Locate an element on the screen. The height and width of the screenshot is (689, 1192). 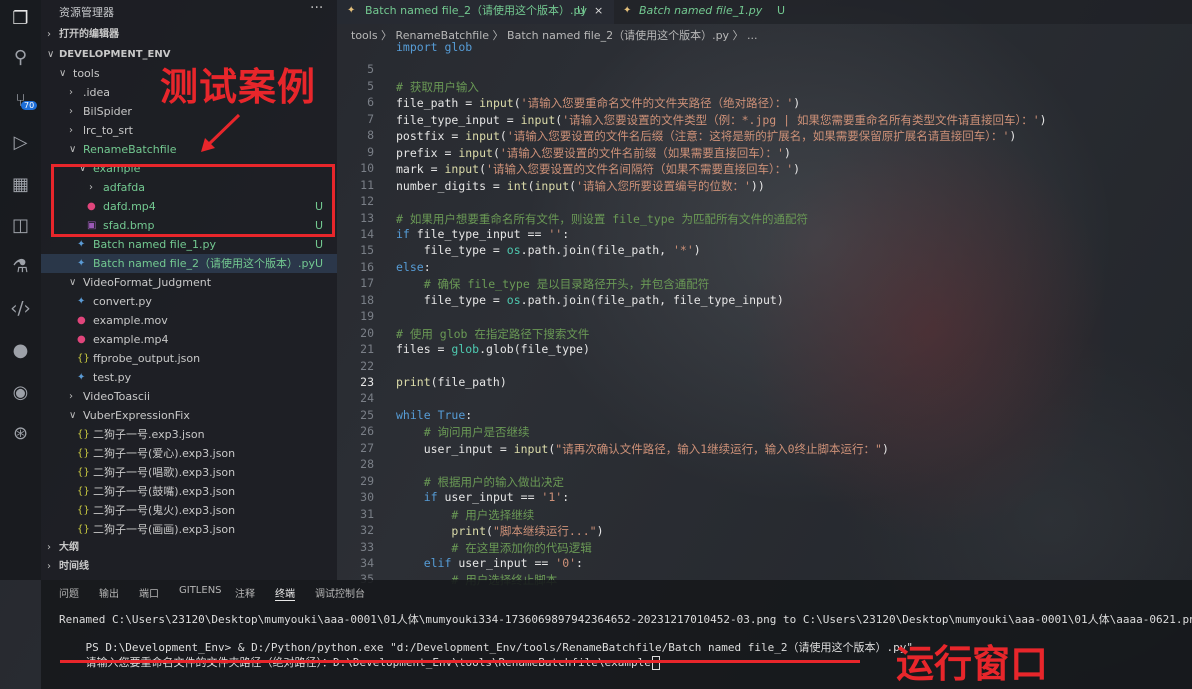
panel-tab: 输出 is located at coordinates (109, 592).